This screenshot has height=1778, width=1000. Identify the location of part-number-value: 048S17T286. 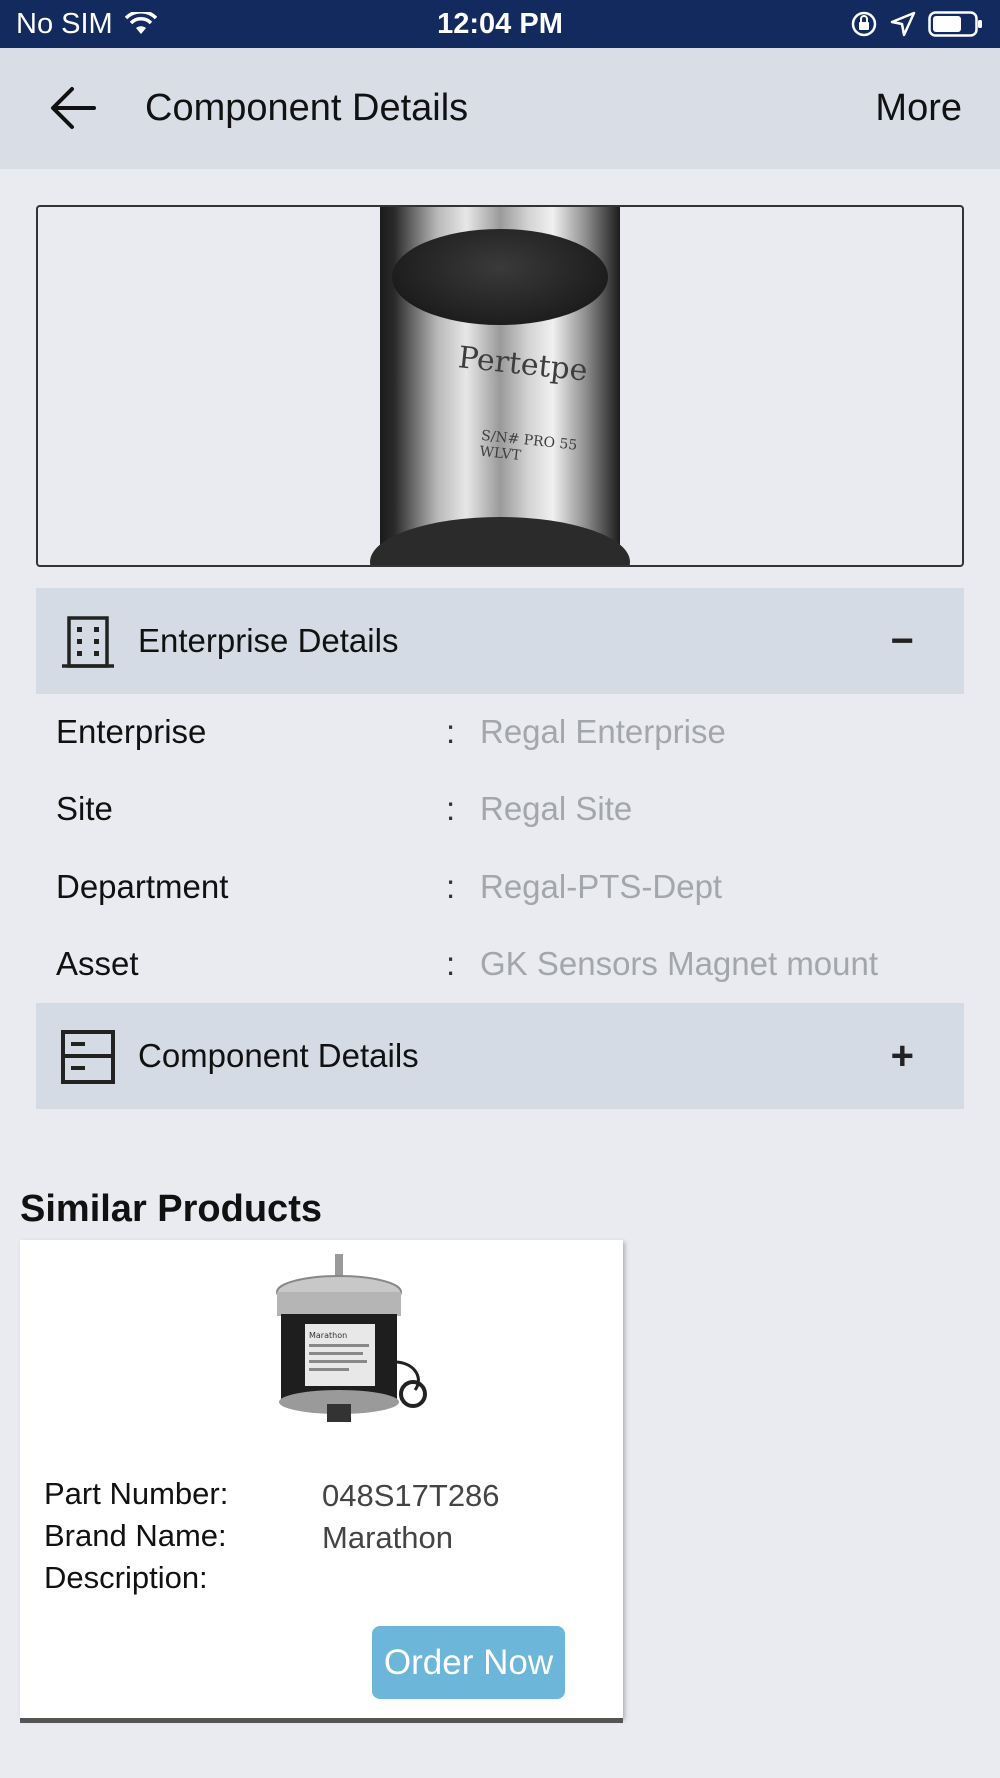
(411, 1495).